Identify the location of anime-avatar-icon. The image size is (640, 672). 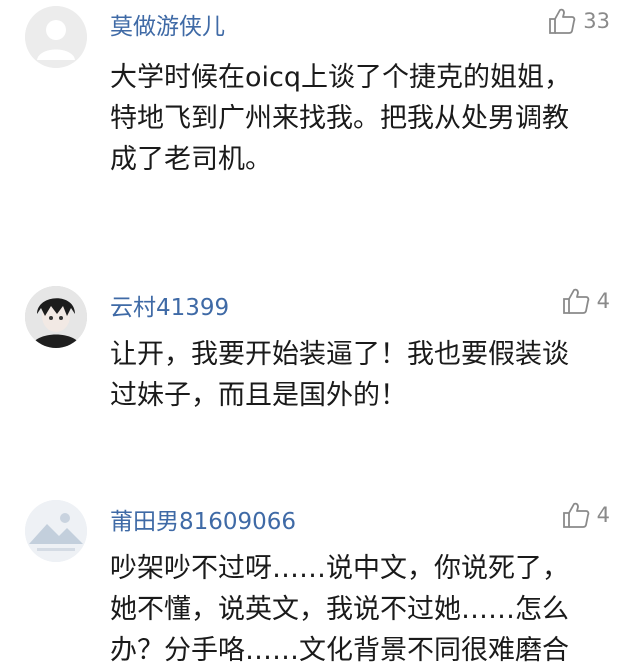
(56, 317).